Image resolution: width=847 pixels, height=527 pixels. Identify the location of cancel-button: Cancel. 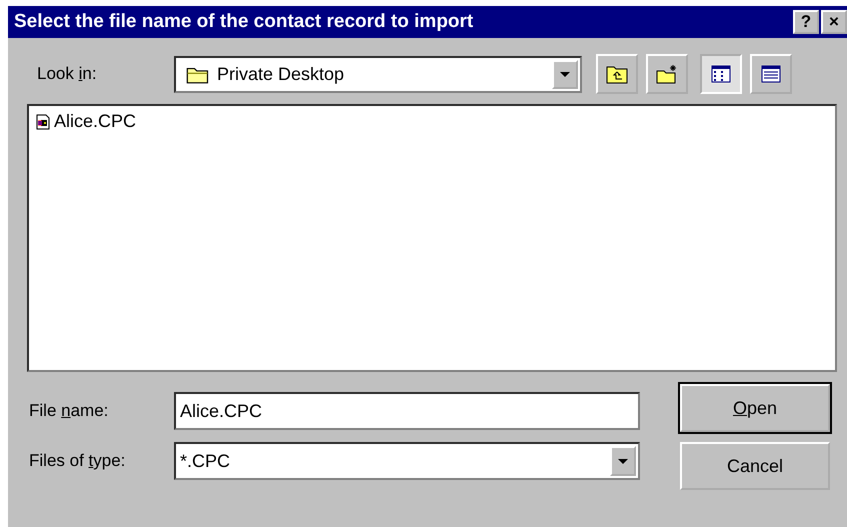
(755, 466).